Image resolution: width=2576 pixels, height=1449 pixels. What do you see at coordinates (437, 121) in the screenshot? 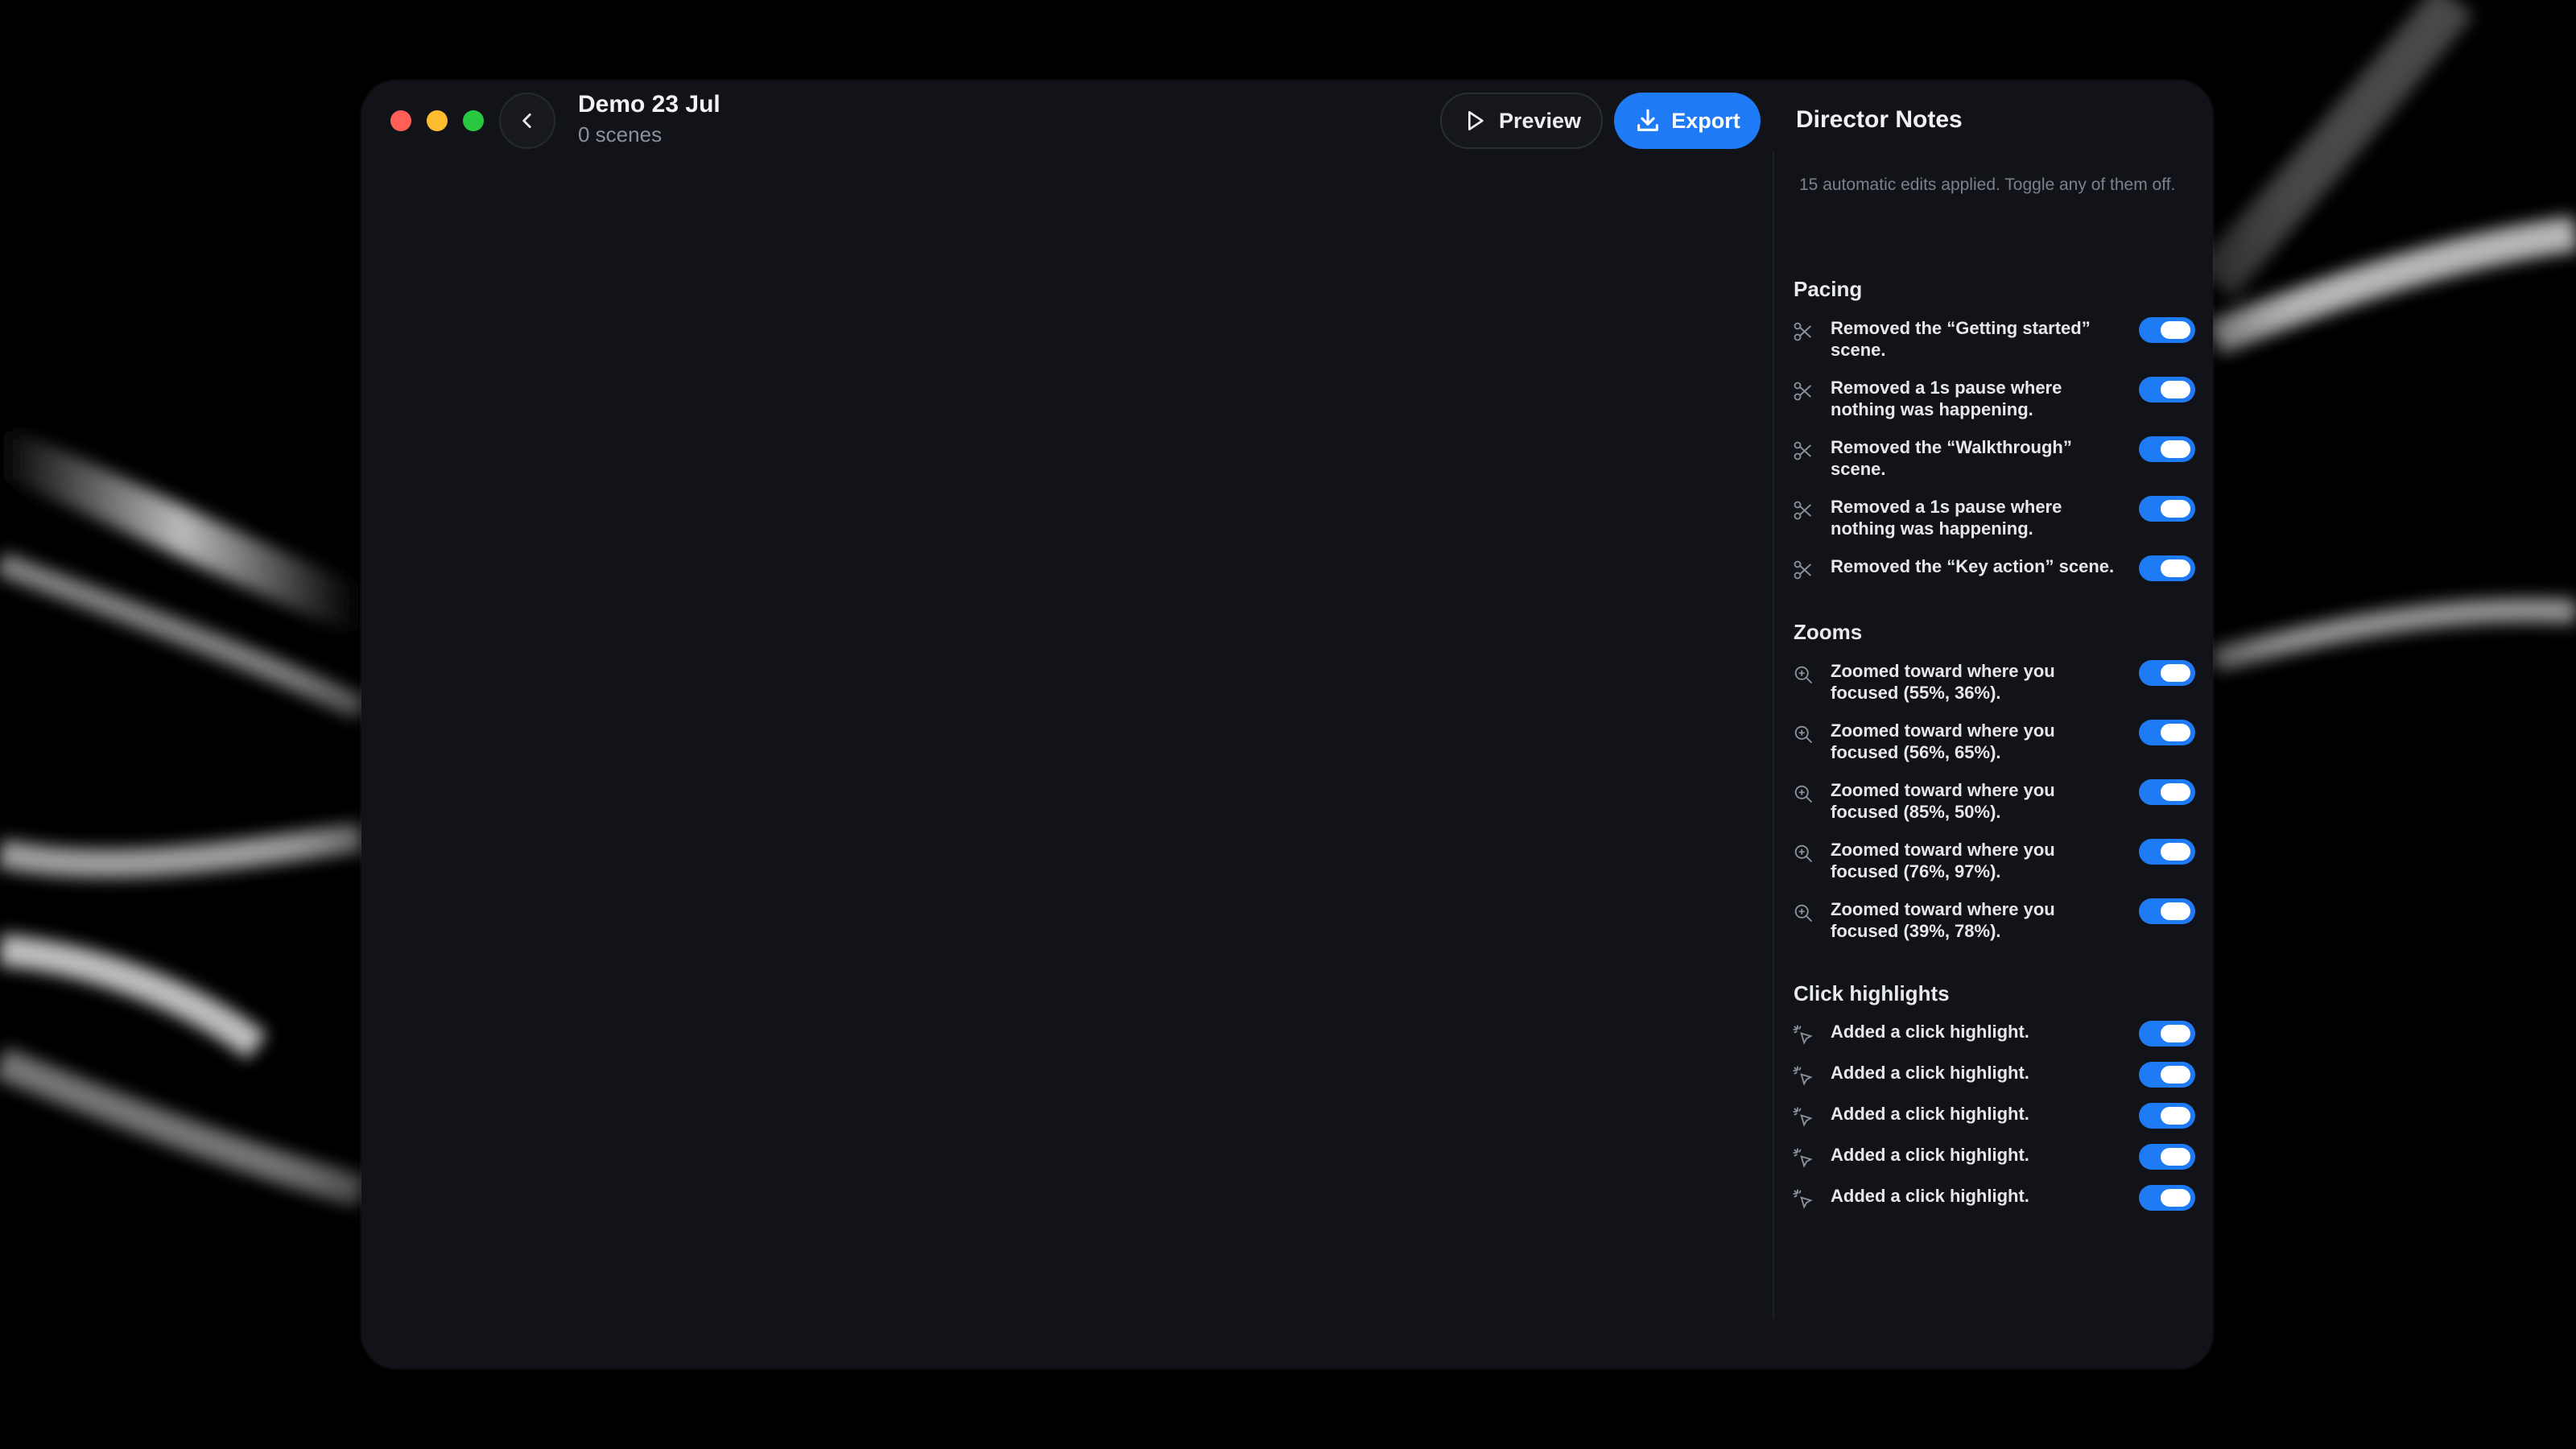
I see `minimize-window-button` at bounding box center [437, 121].